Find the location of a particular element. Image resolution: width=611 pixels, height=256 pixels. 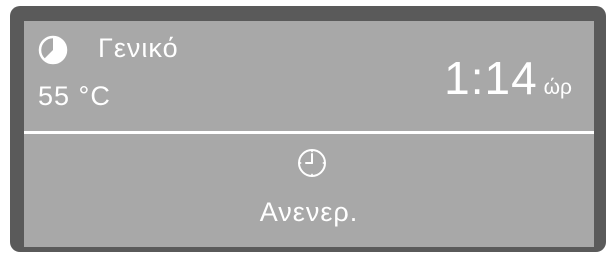

remaining-time: 1:14 ώρ is located at coordinates (508, 78).